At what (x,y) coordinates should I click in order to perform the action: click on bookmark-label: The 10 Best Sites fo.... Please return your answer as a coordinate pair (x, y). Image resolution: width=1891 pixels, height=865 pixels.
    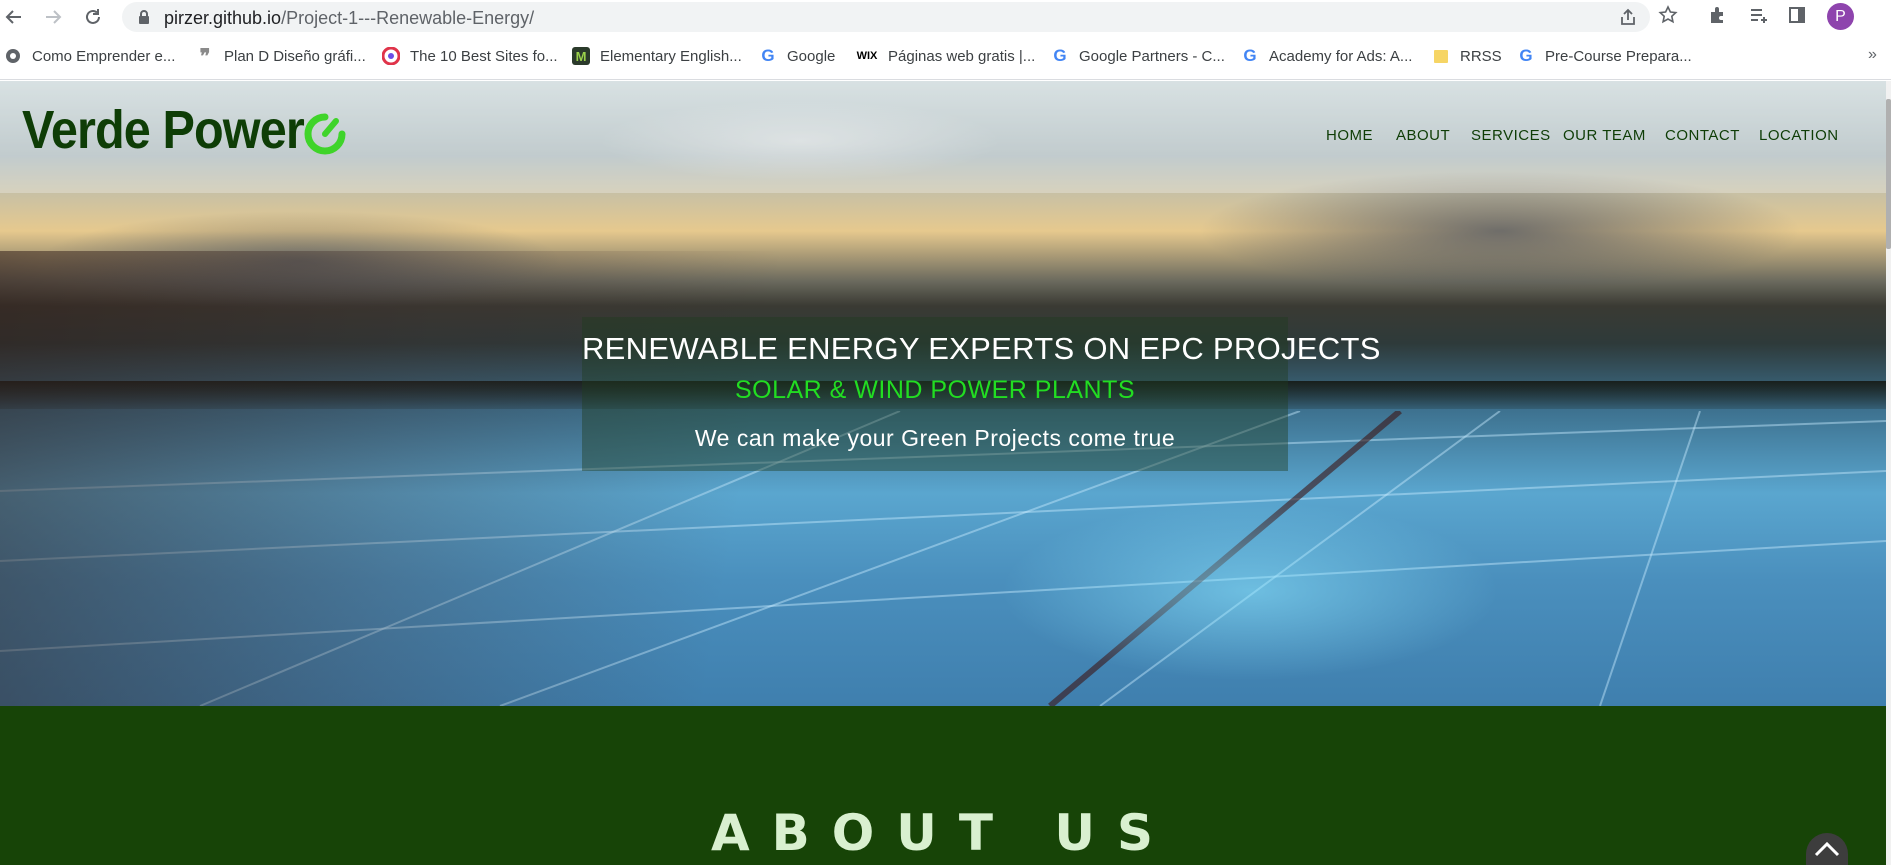
    Looking at the image, I should click on (484, 56).